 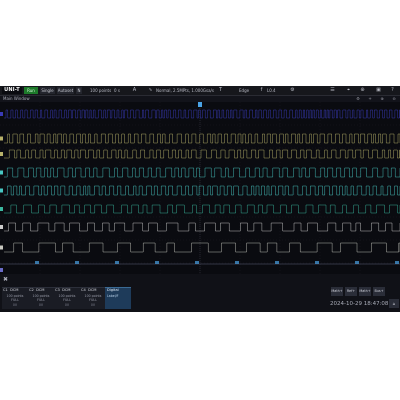 I want to click on digital-label: Digital, so click(x=113, y=290).